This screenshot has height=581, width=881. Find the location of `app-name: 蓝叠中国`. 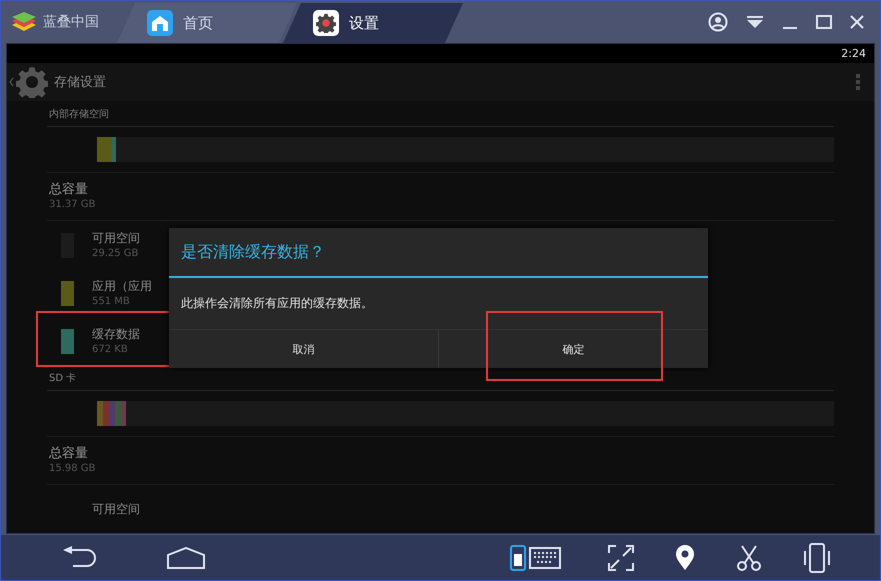

app-name: 蓝叠中国 is located at coordinates (71, 22).